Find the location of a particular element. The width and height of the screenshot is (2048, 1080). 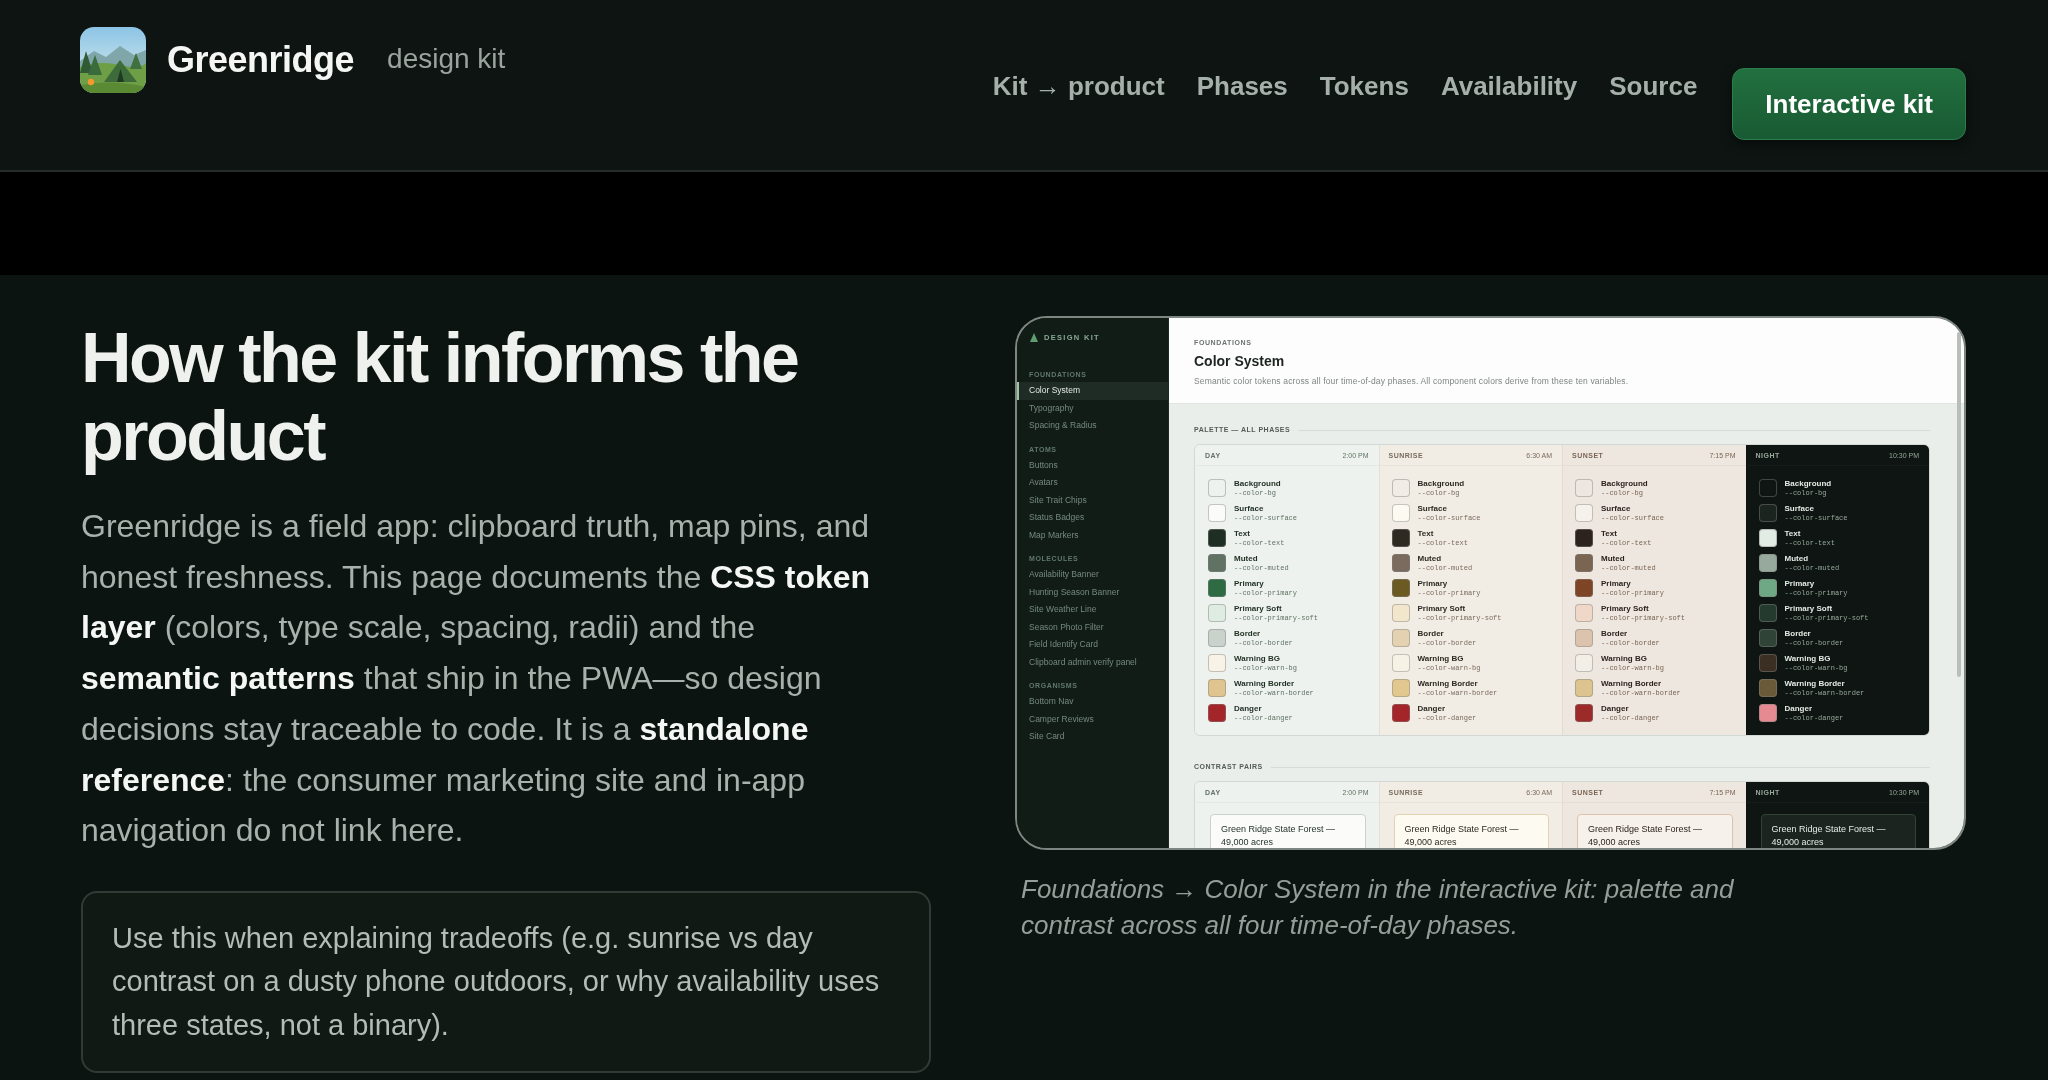

sidebar-item: Avatars is located at coordinates (1092, 483).